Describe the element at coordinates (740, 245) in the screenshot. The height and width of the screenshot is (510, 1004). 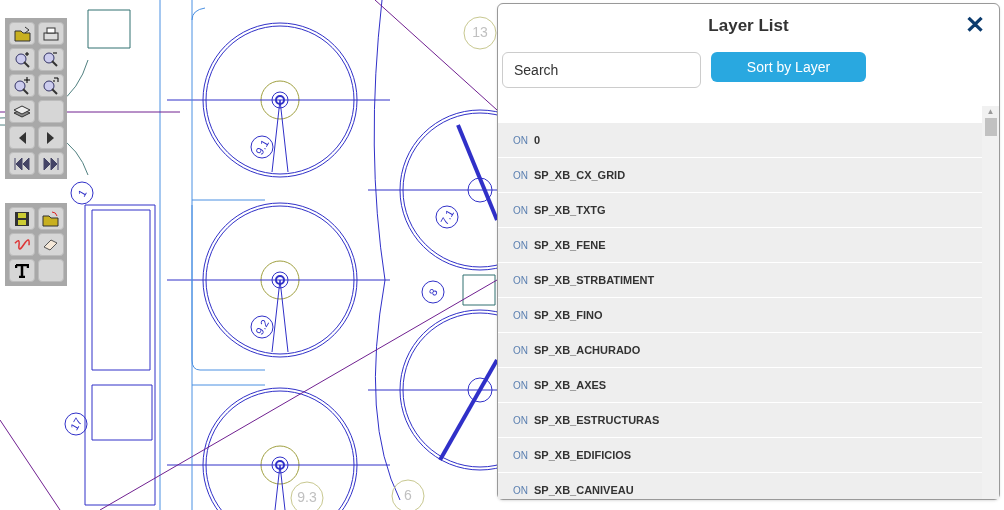
I see `layer-row: ON SP_XB_FENE` at that location.